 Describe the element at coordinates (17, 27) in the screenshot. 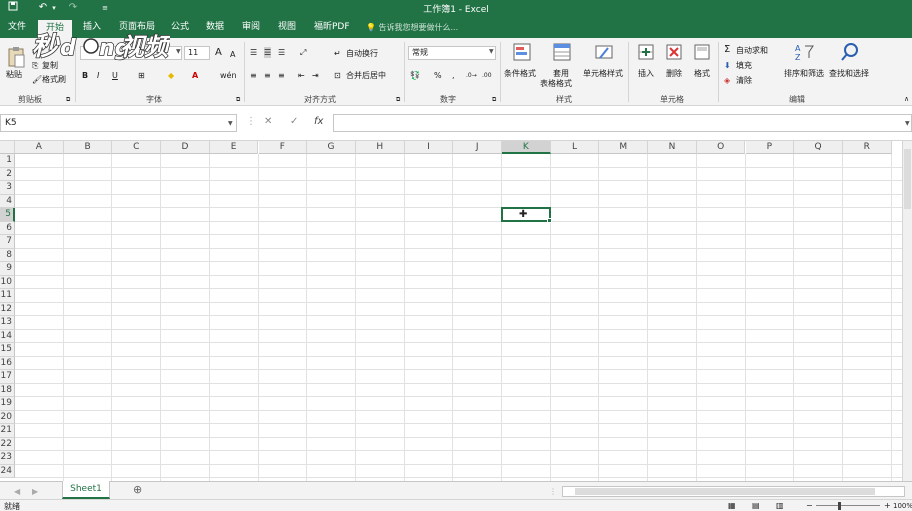

I see `tab-file: 文件` at that location.